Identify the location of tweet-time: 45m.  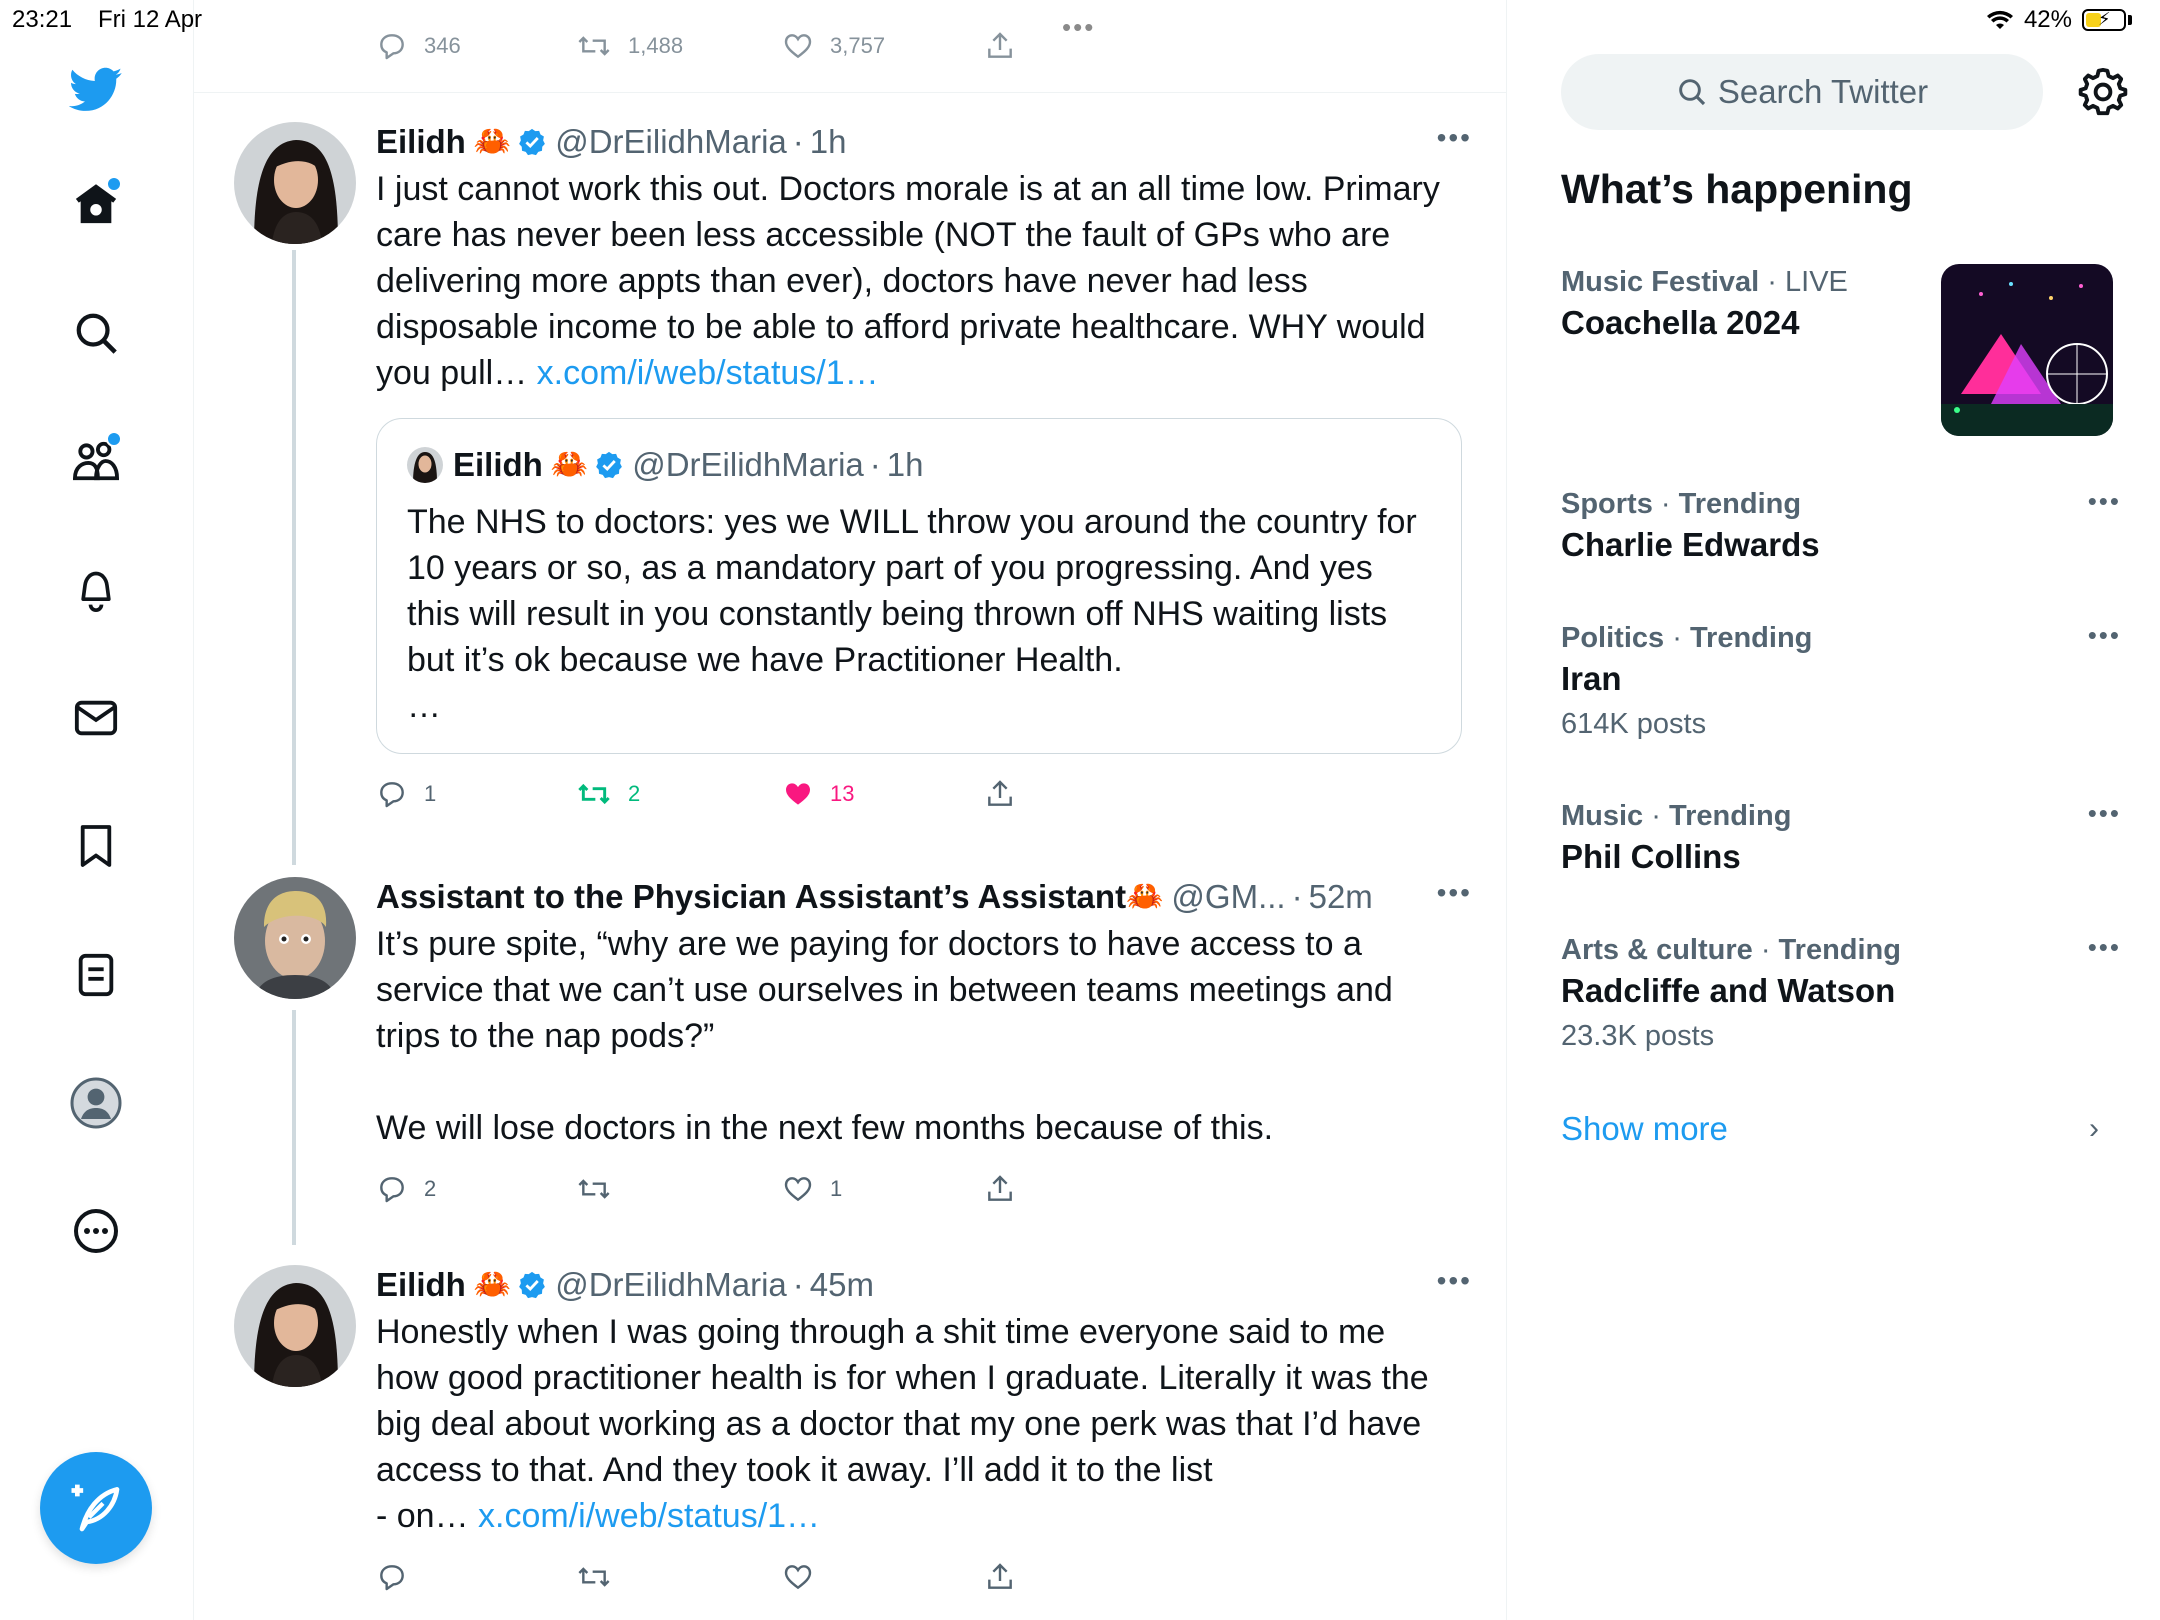
(842, 1285).